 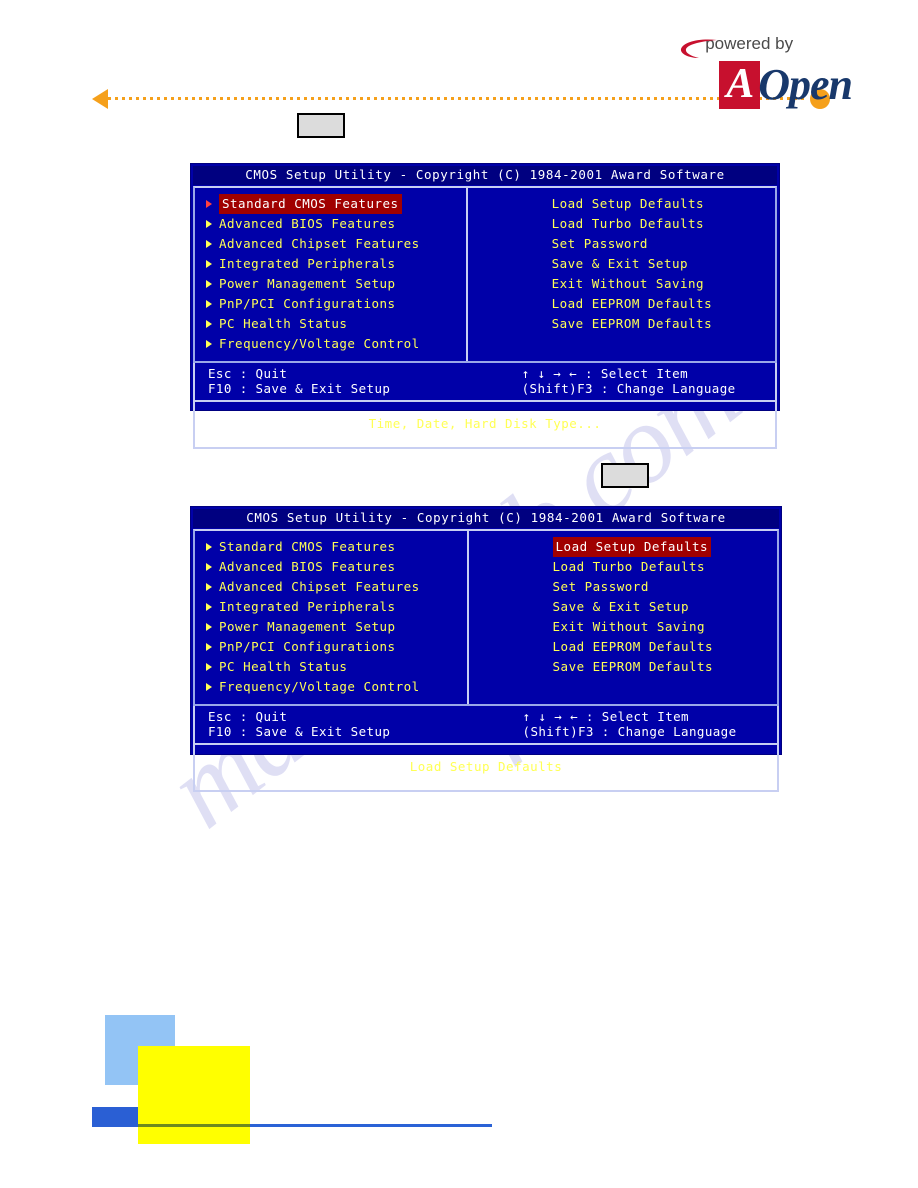 What do you see at coordinates (632, 547) in the screenshot?
I see `menu-item-label: Load Setup Defaults` at bounding box center [632, 547].